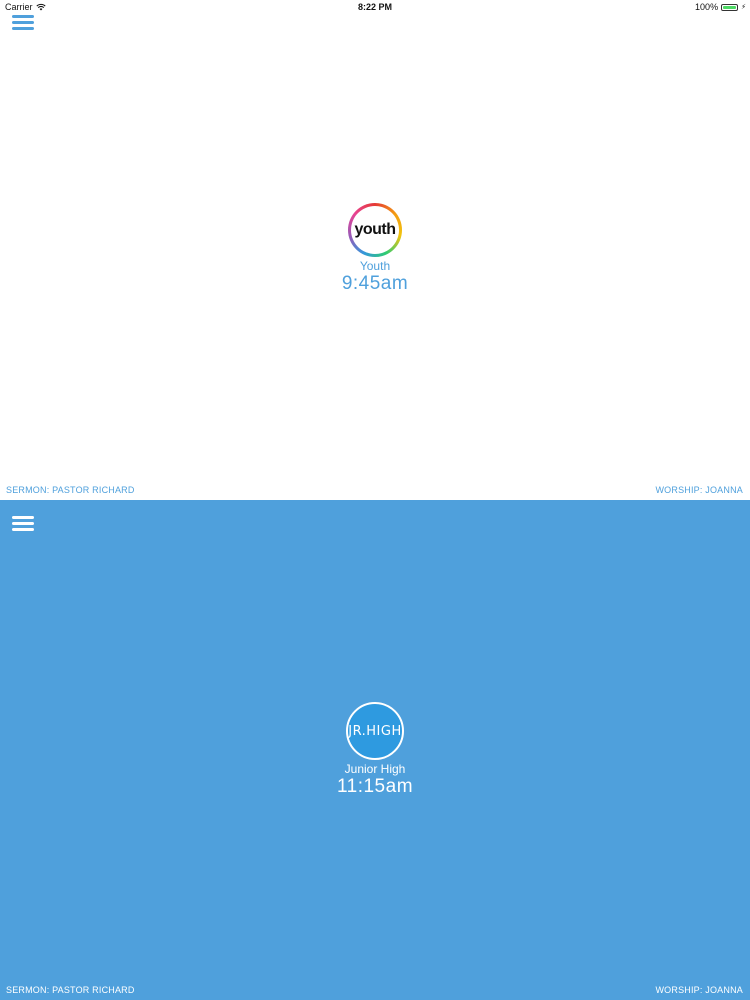 This screenshot has height=1000, width=750. Describe the element at coordinates (375, 786) in the screenshot. I see `service-time: 11:15am` at that location.